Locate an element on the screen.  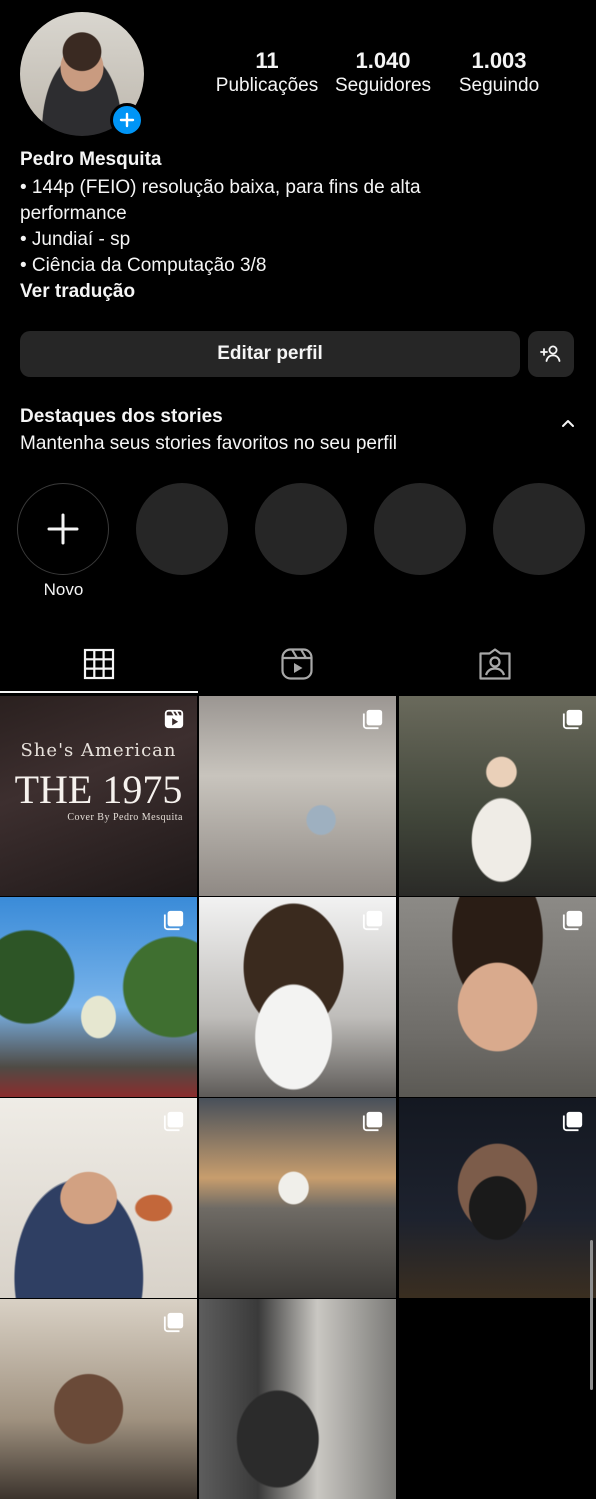
tagged-icon is located at coordinates (495, 664).